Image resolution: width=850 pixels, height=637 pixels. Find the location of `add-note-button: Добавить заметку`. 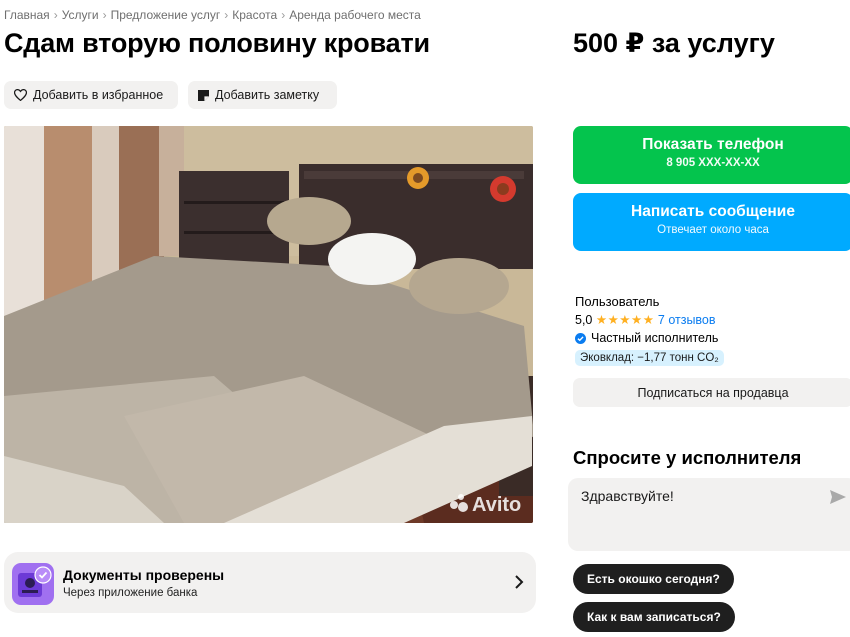

add-note-button: Добавить заметку is located at coordinates (262, 95).